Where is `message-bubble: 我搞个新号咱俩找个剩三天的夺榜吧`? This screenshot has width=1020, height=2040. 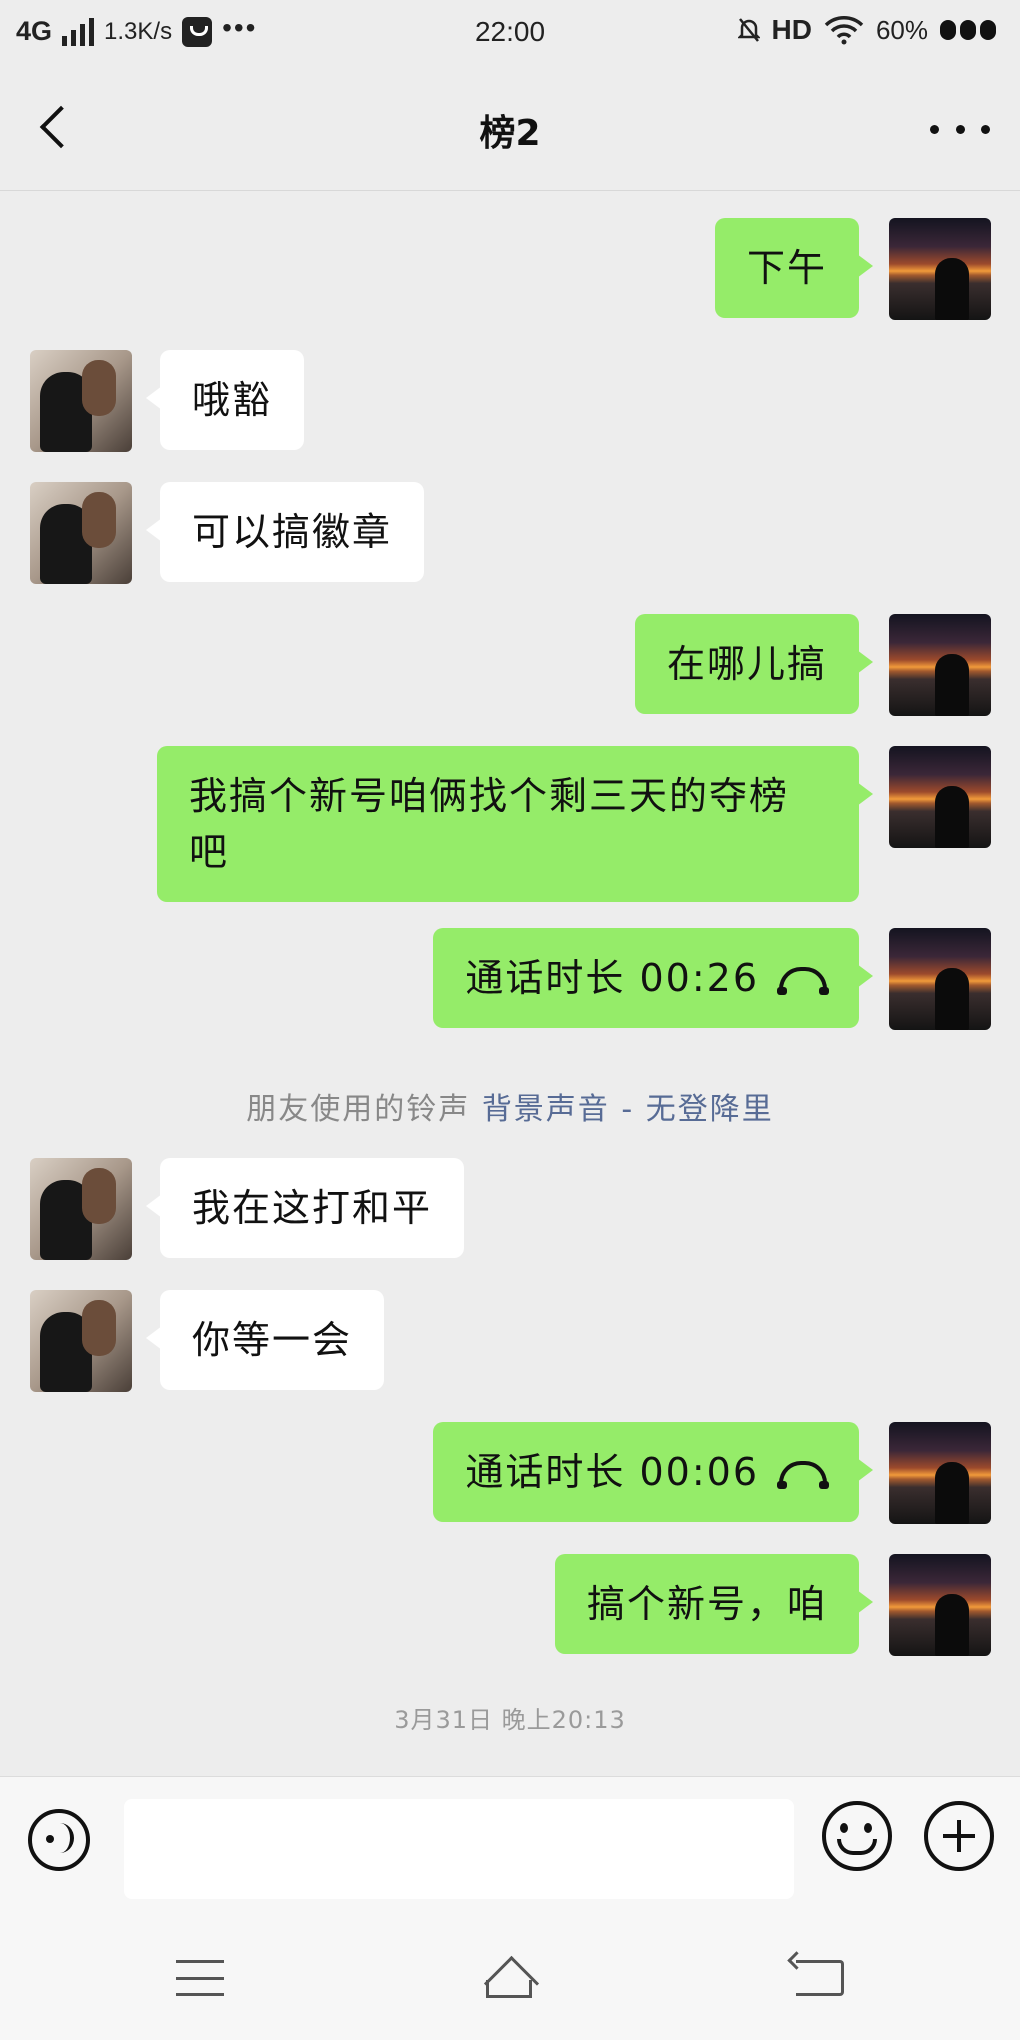 message-bubble: 我搞个新号咱俩找个剩三天的夺榜吧 is located at coordinates (515, 824).